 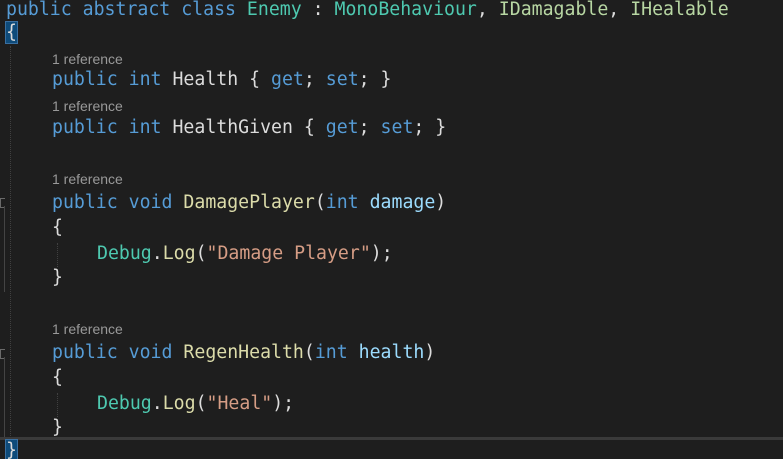 I want to click on code-line-damage-open-brace: {, so click(x=57, y=228).